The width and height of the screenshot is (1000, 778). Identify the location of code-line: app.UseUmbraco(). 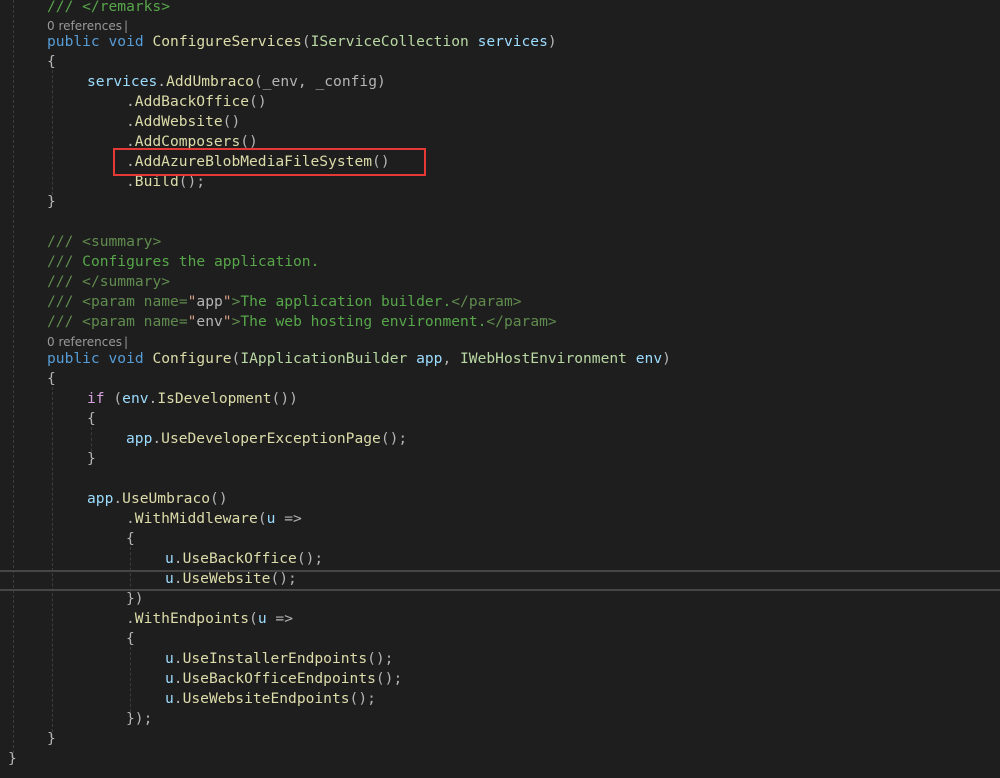
(157, 499).